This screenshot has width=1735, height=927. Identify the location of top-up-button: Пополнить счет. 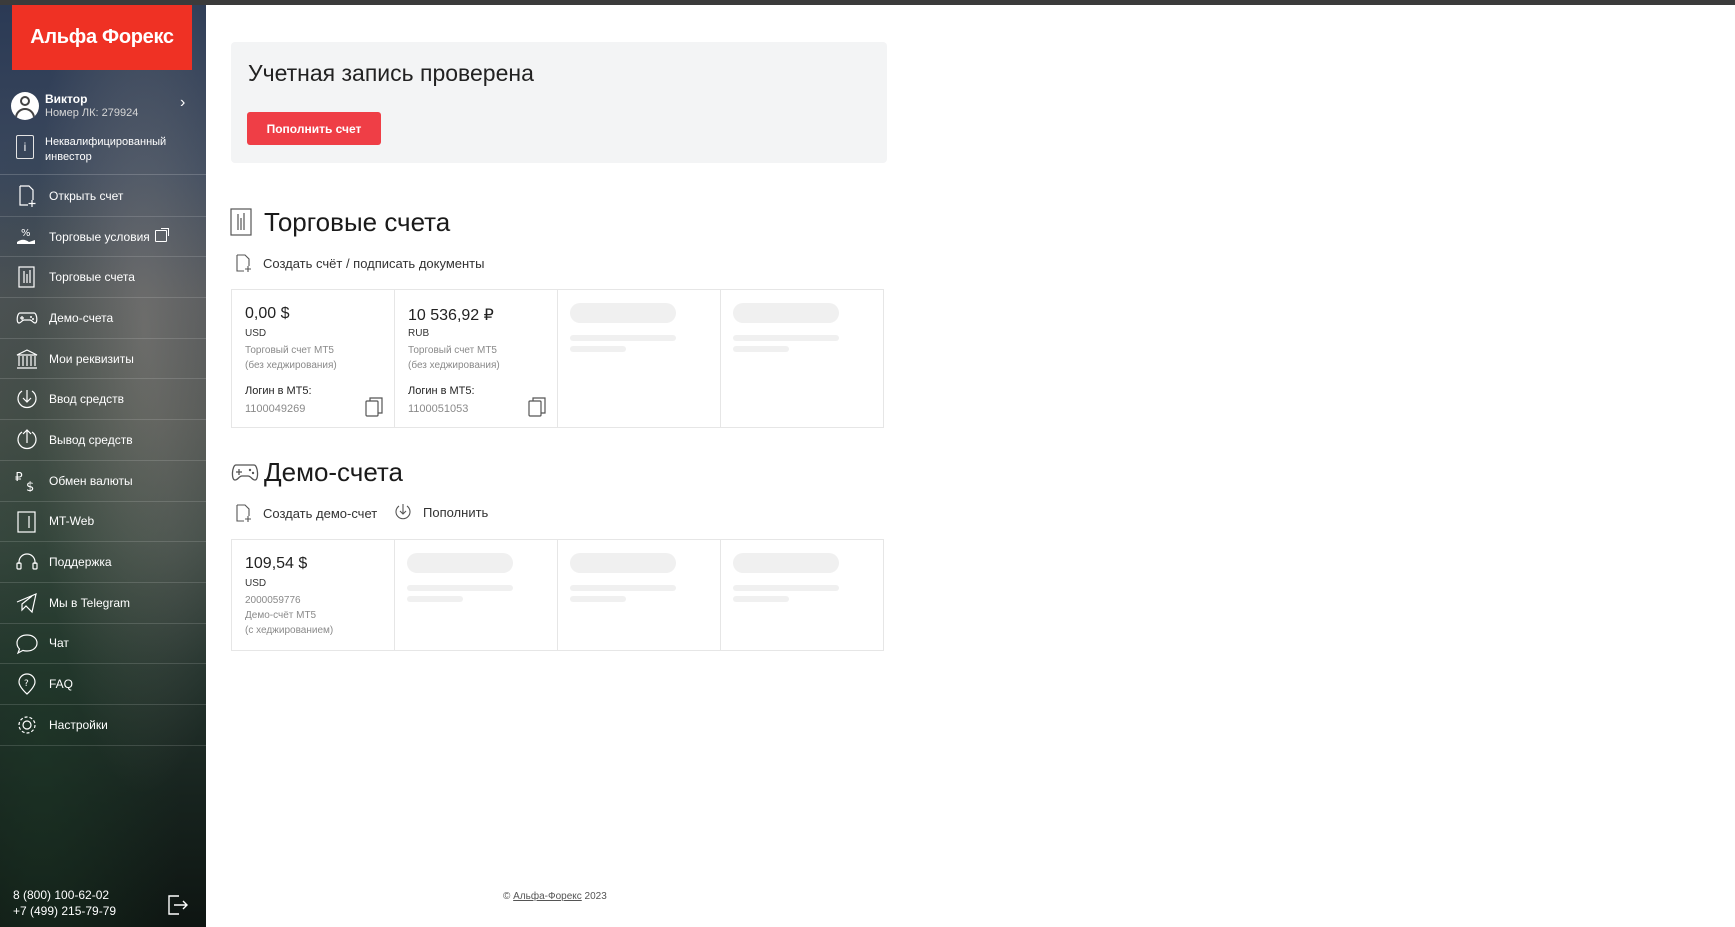
(314, 128).